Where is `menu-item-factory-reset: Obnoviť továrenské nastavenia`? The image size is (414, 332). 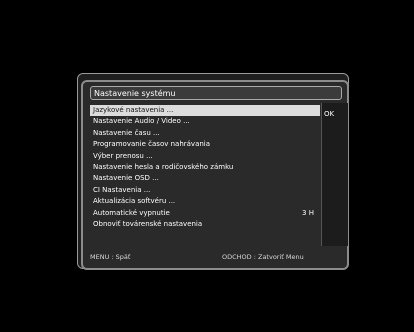 menu-item-factory-reset: Obnoviť továrenské nastavenia is located at coordinates (205, 224).